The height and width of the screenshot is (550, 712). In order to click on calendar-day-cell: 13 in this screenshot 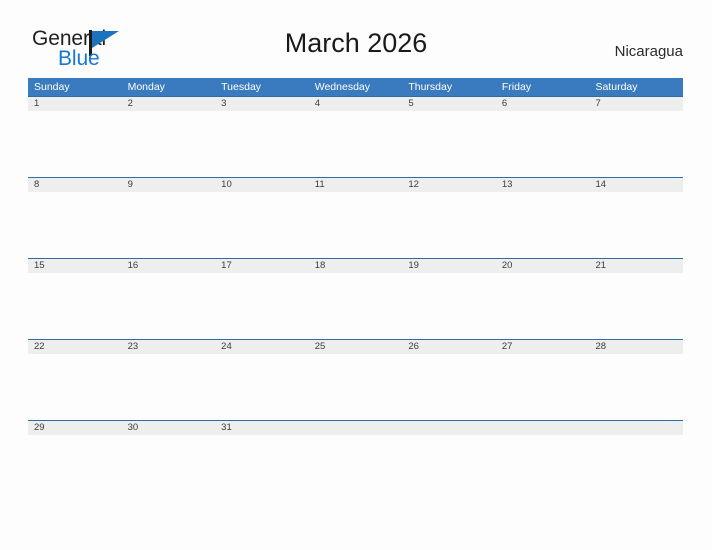, I will do `click(542, 218)`.